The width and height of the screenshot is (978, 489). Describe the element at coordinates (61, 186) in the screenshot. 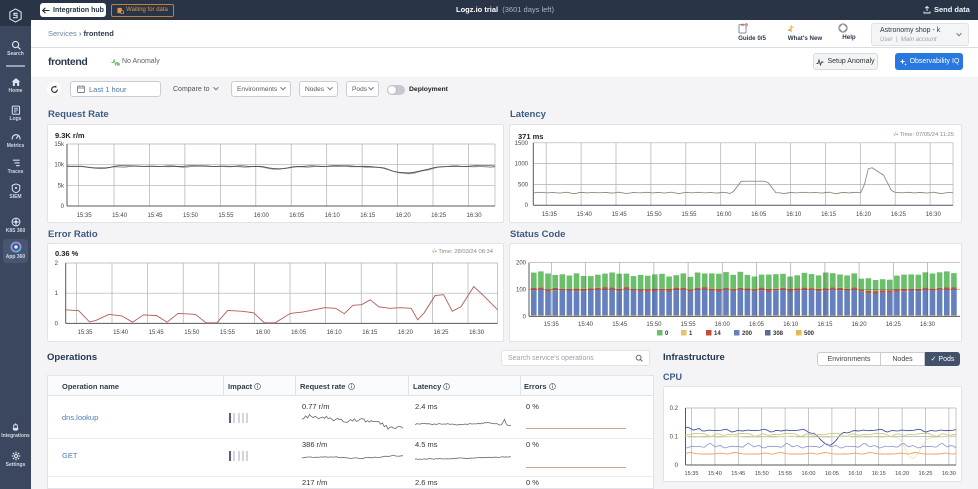

I see `svg-text: 5k` at that location.